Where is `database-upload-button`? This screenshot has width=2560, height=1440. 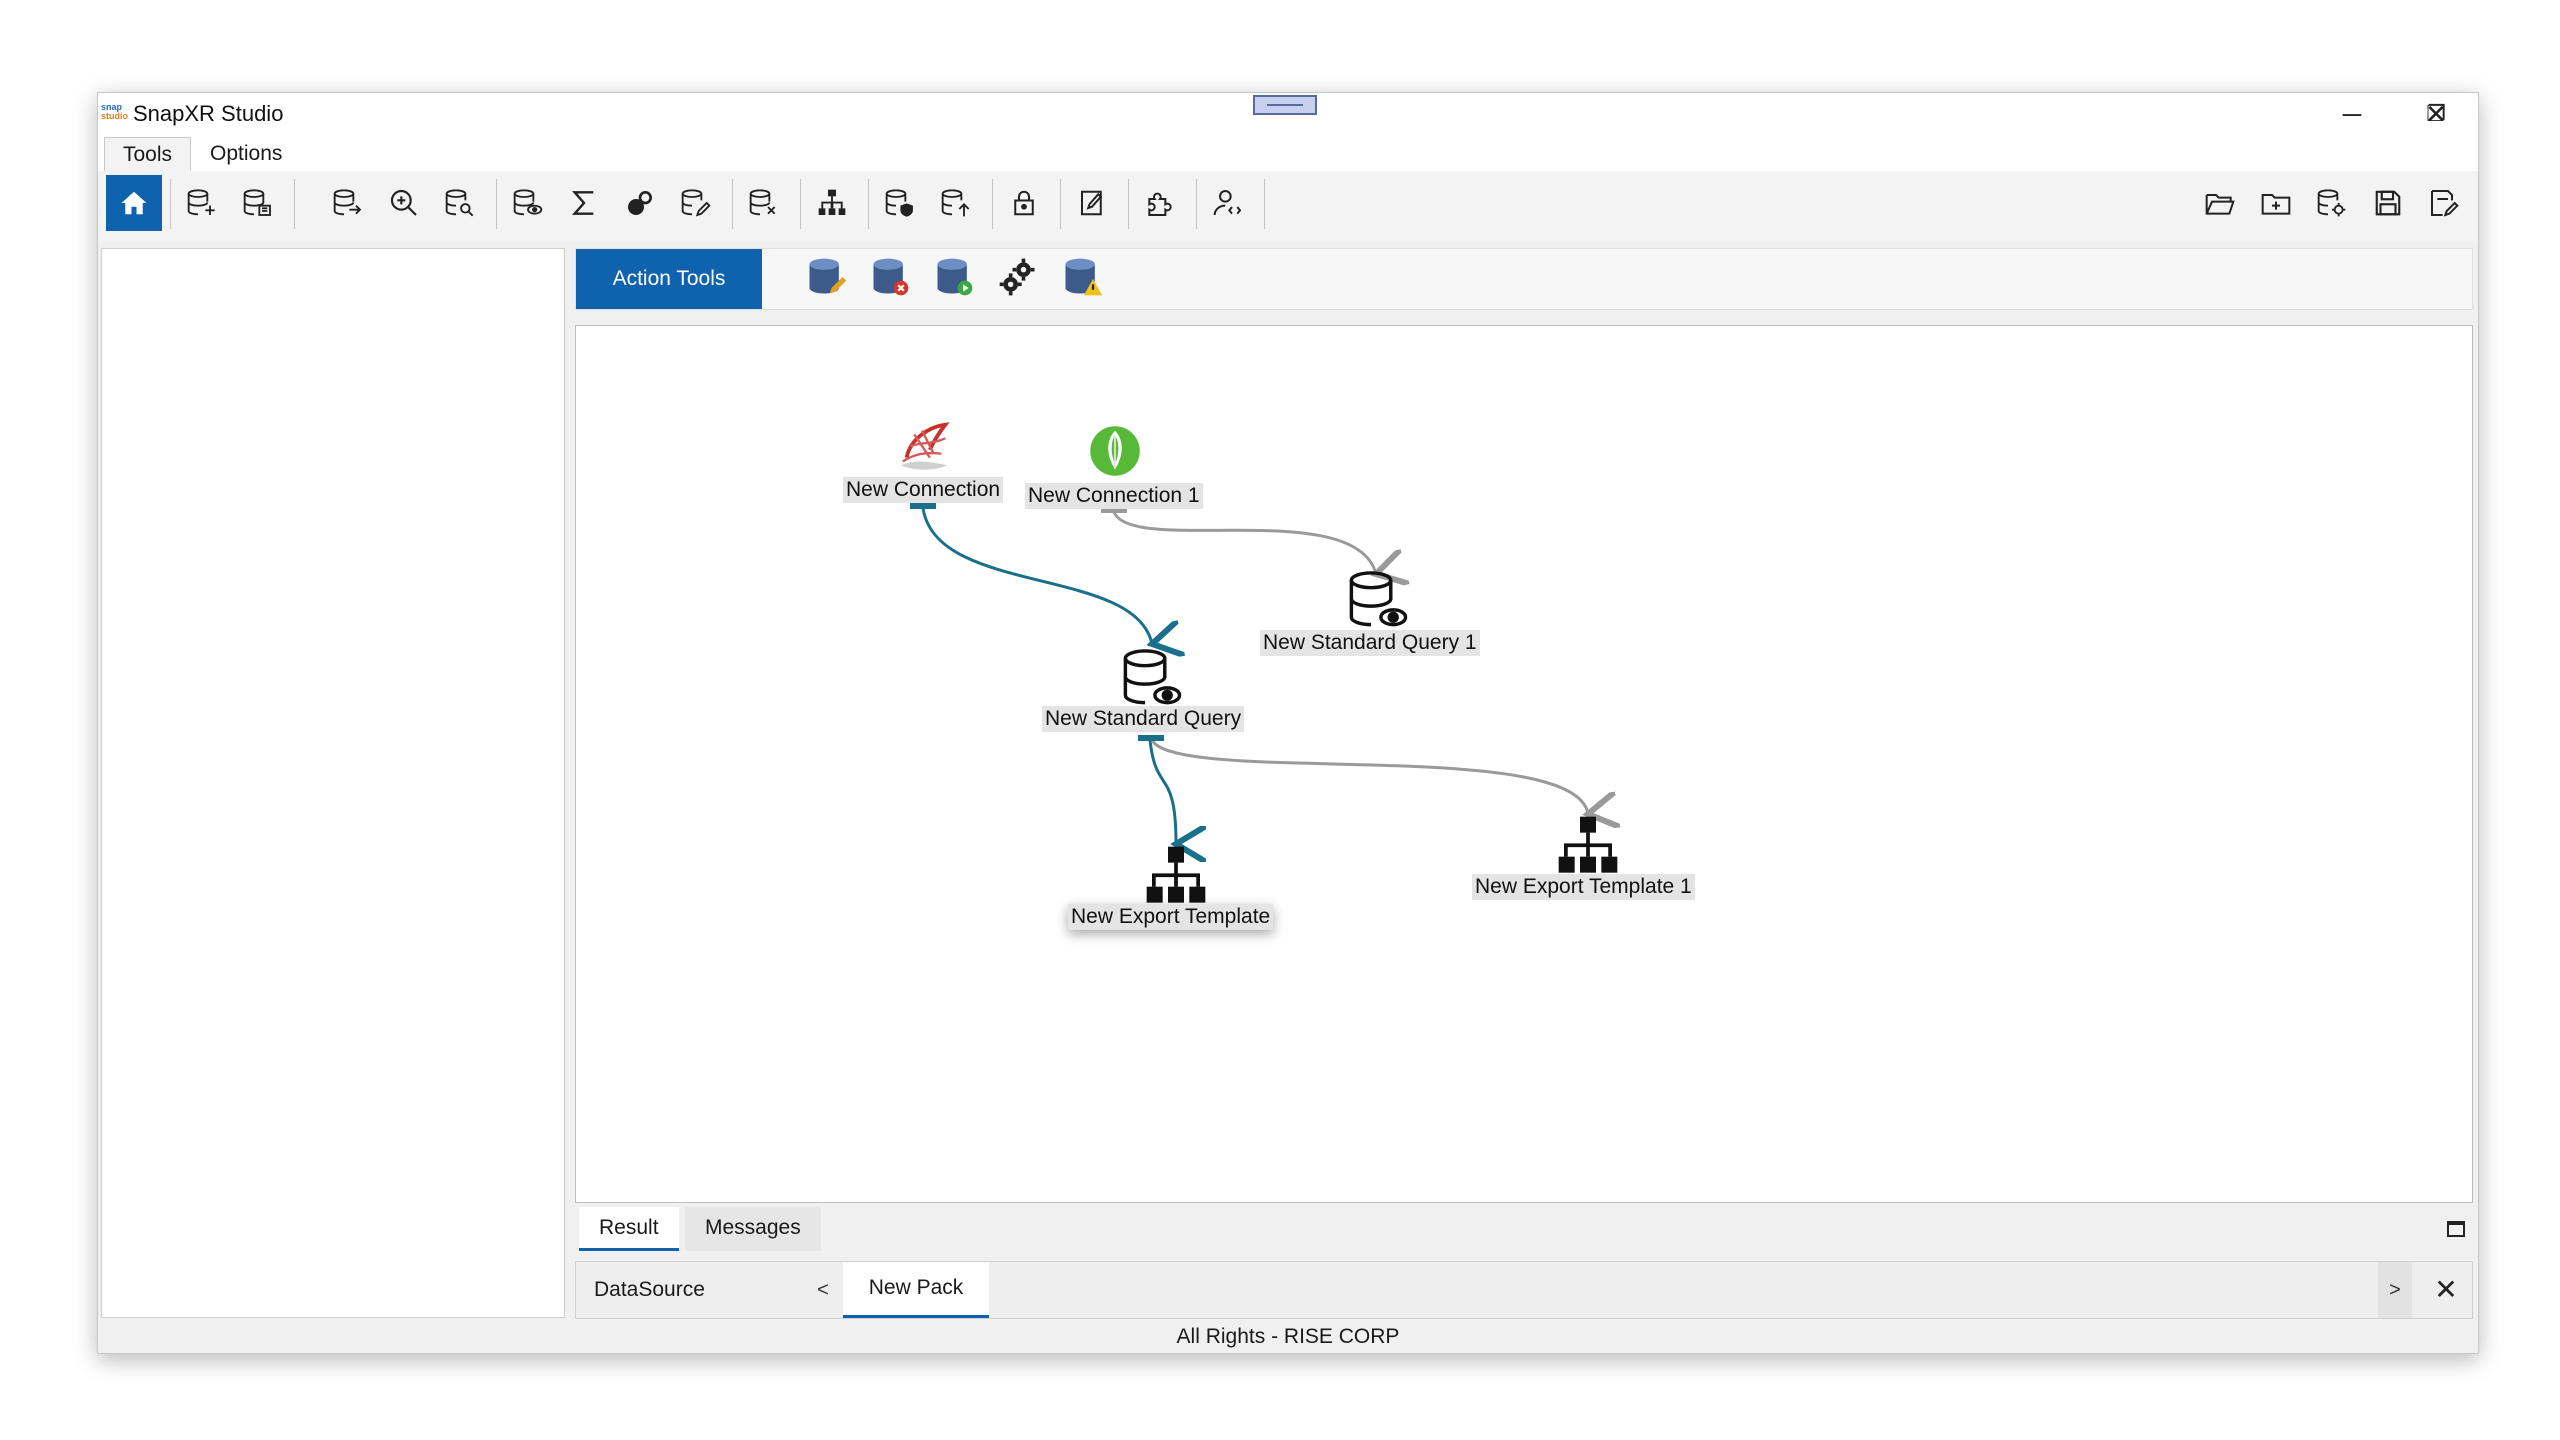 database-upload-button is located at coordinates (956, 203).